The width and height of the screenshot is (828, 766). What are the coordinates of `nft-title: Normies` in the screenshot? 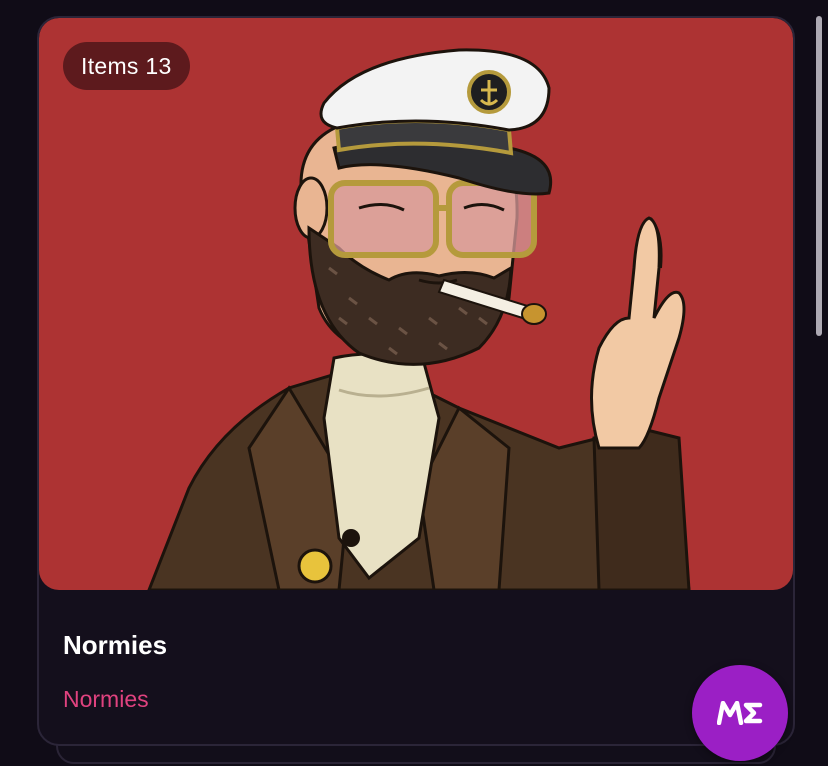 It's located at (115, 645).